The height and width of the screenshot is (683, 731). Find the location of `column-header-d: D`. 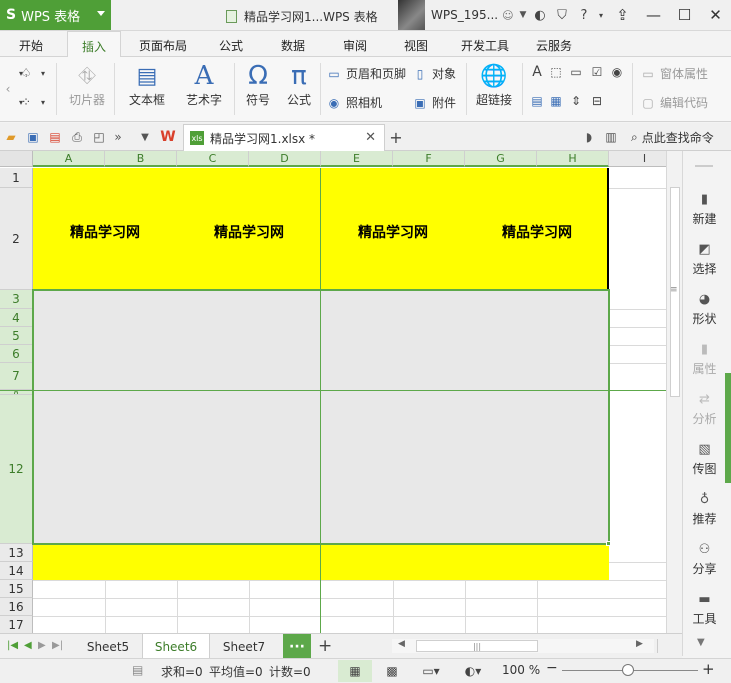

column-header-d: D is located at coordinates (285, 159).